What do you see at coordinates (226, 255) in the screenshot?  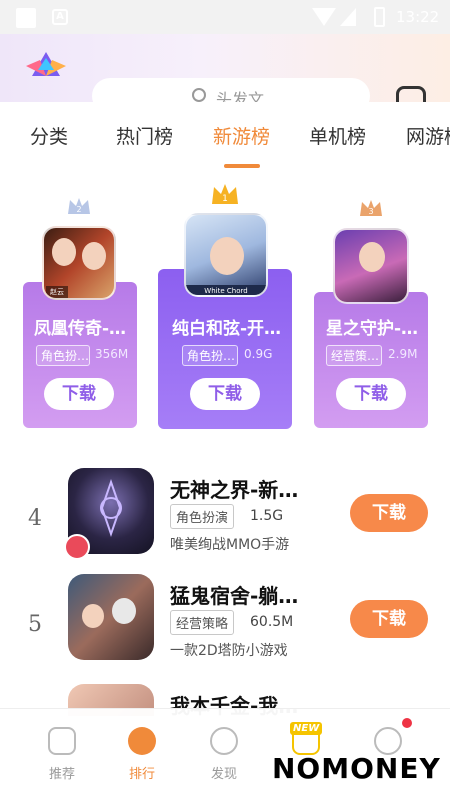 I see `game-icon: White Chord` at bounding box center [226, 255].